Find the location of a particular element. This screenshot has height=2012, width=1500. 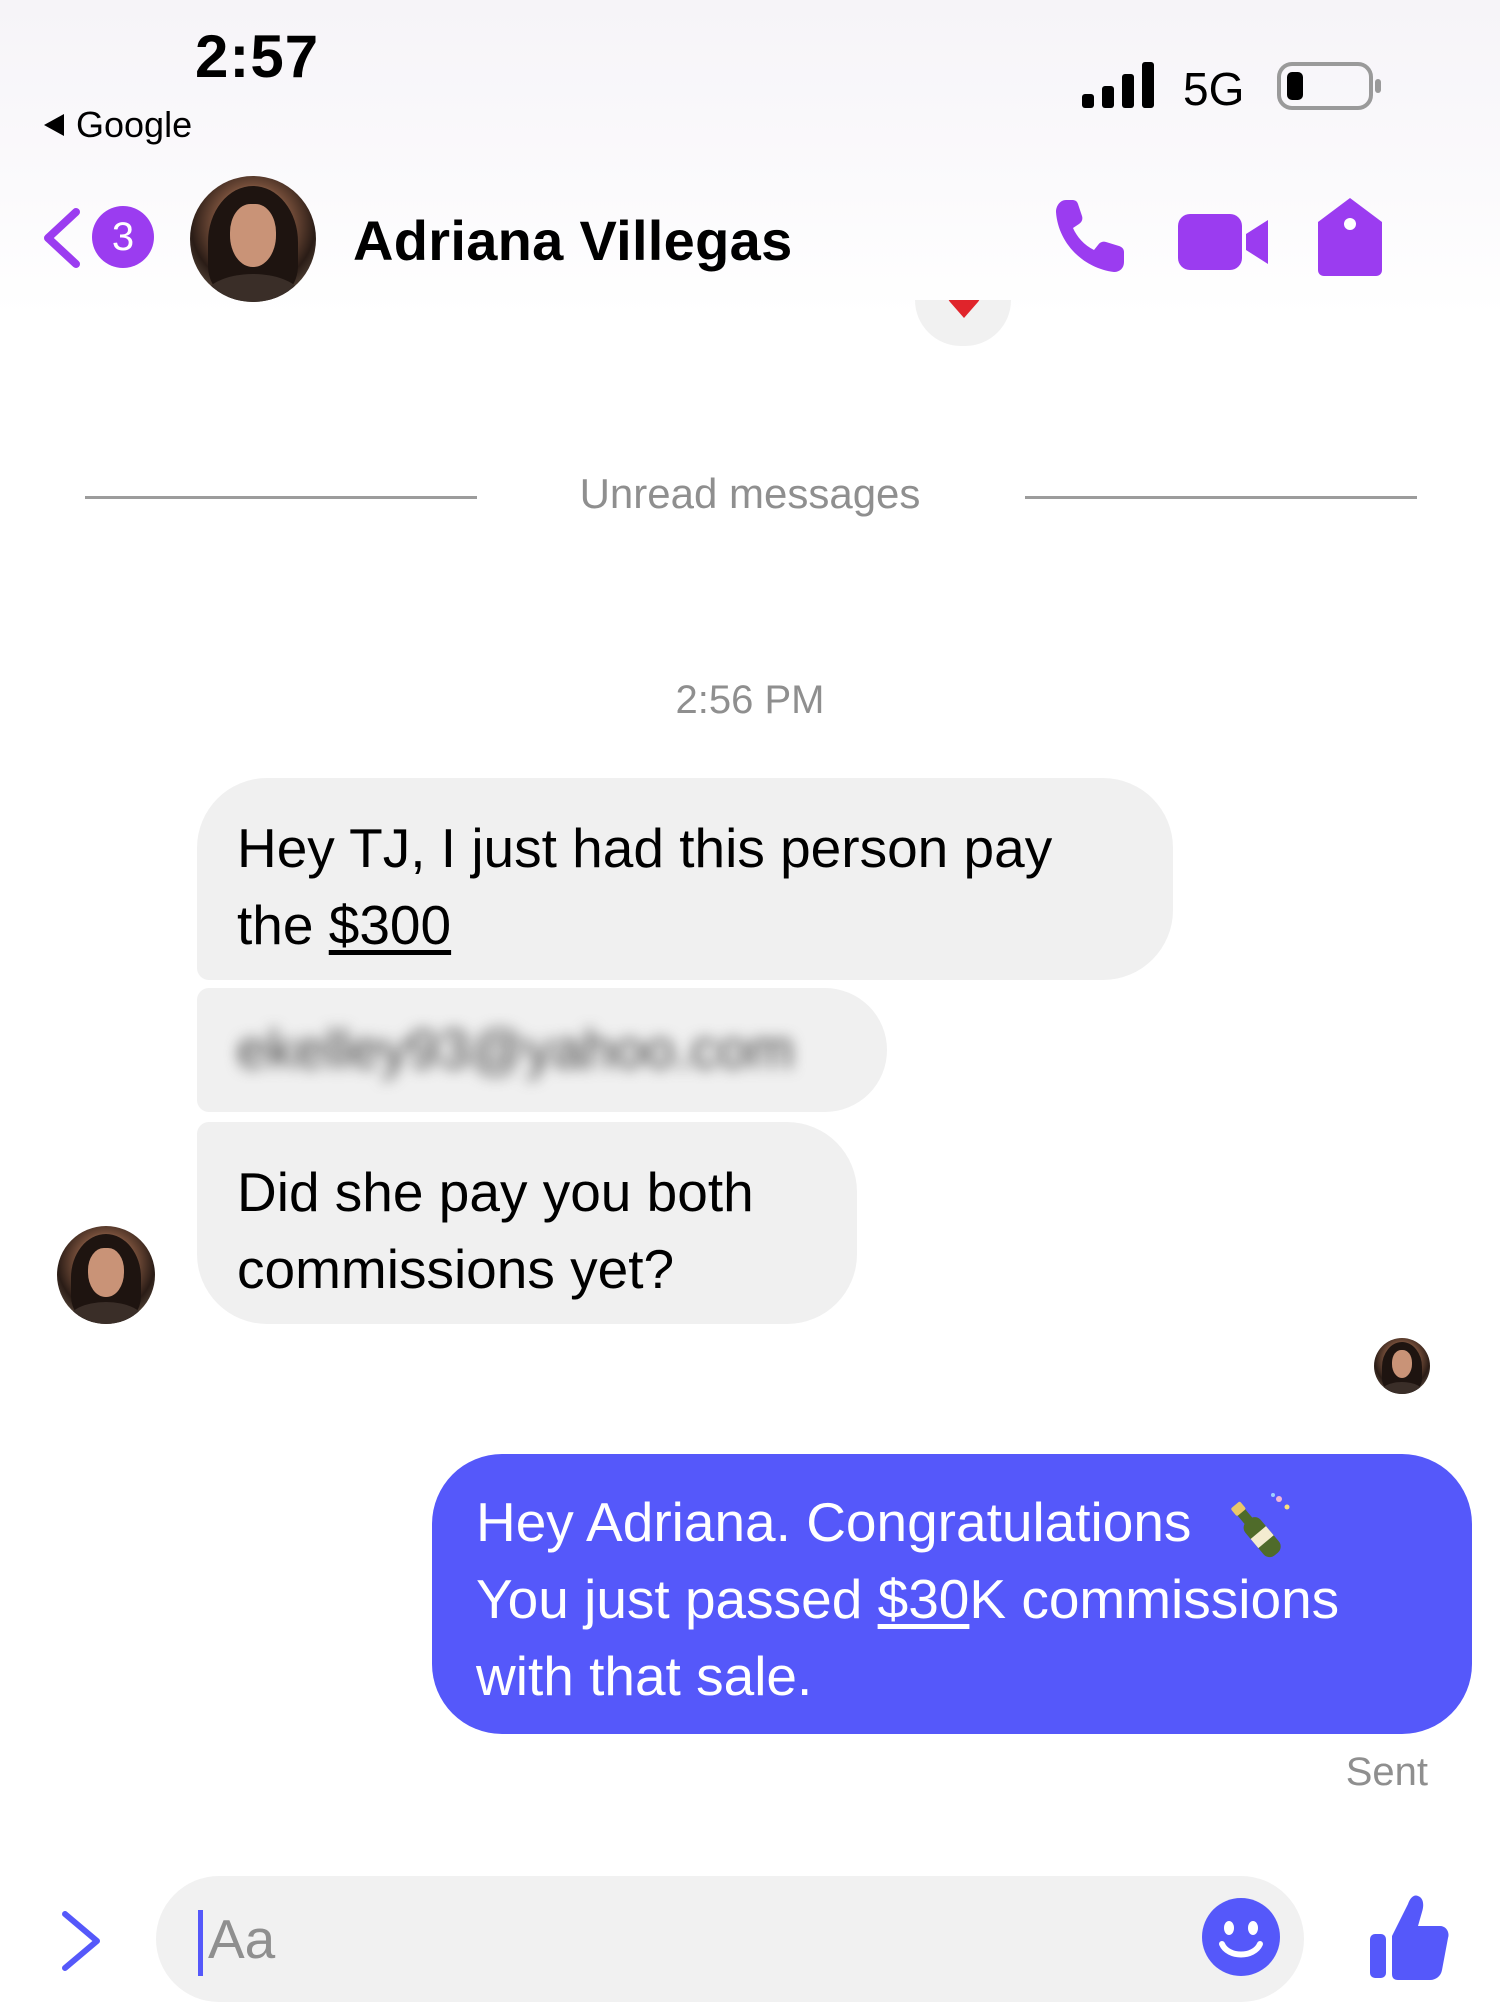

expand-chevron-icon is located at coordinates (81, 1941).